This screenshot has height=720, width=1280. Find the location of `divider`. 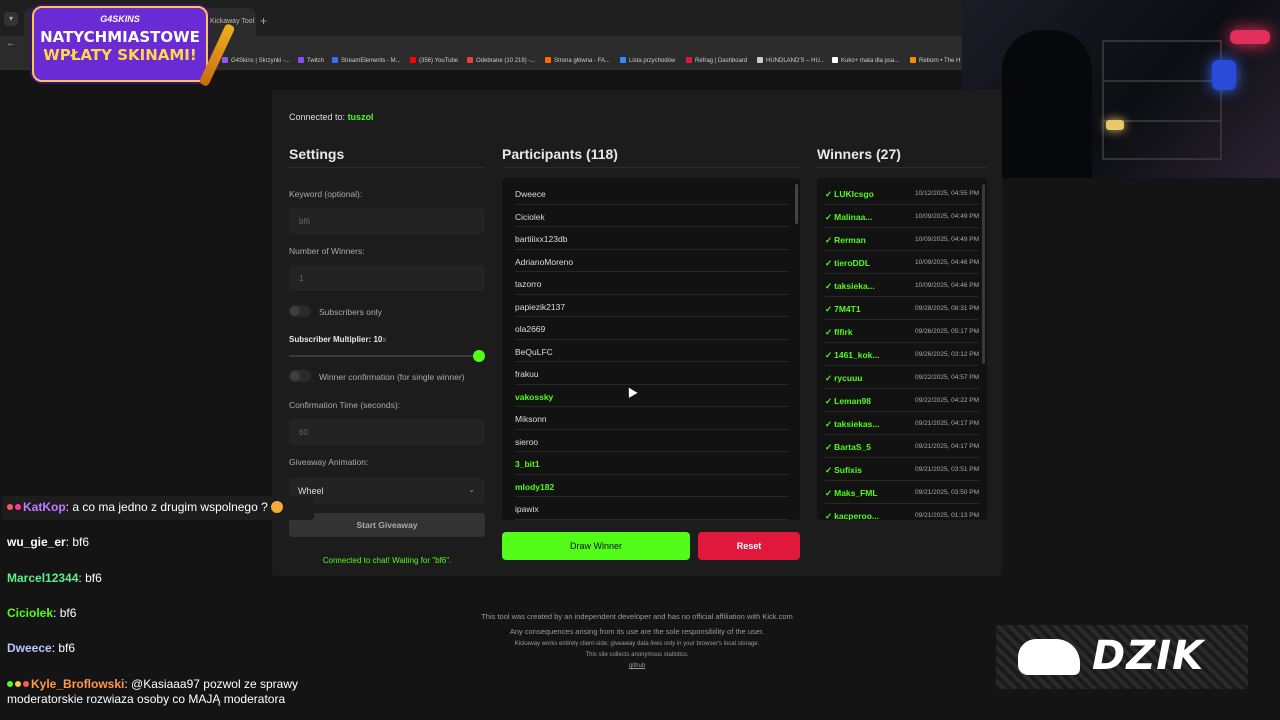

divider is located at coordinates (387, 167).